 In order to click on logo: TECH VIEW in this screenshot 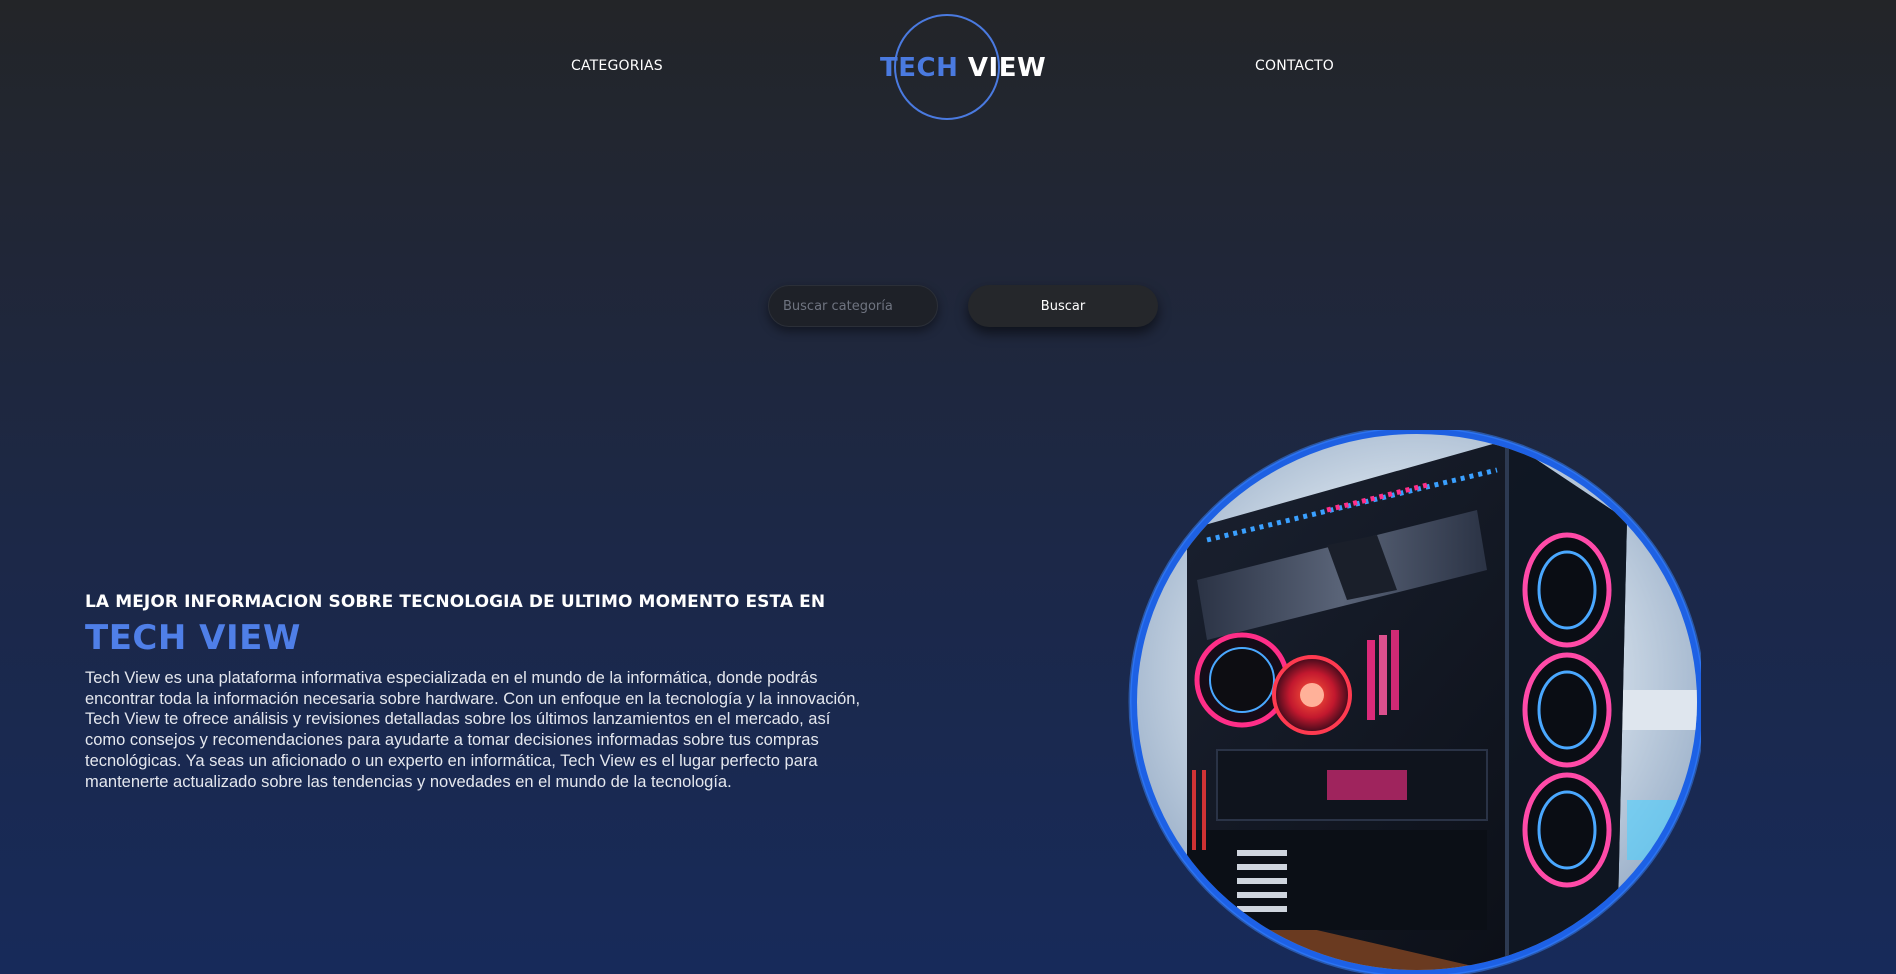, I will do `click(963, 69)`.